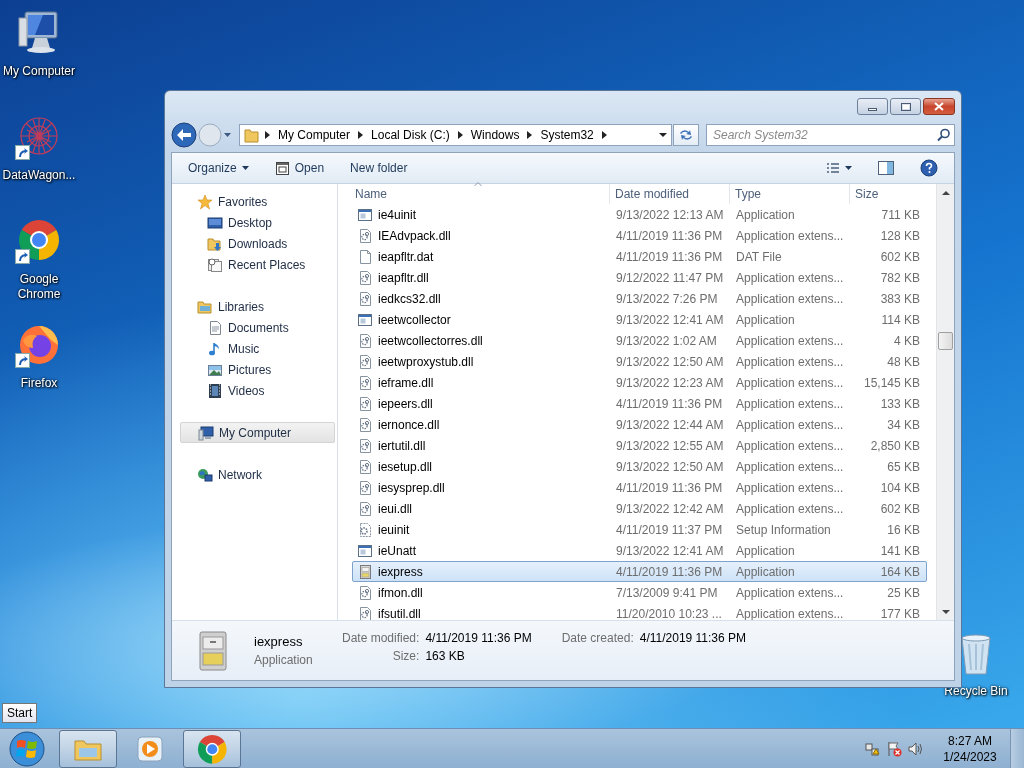  Describe the element at coordinates (482, 214) in the screenshot. I see `file-name: ie4uinit` at that location.